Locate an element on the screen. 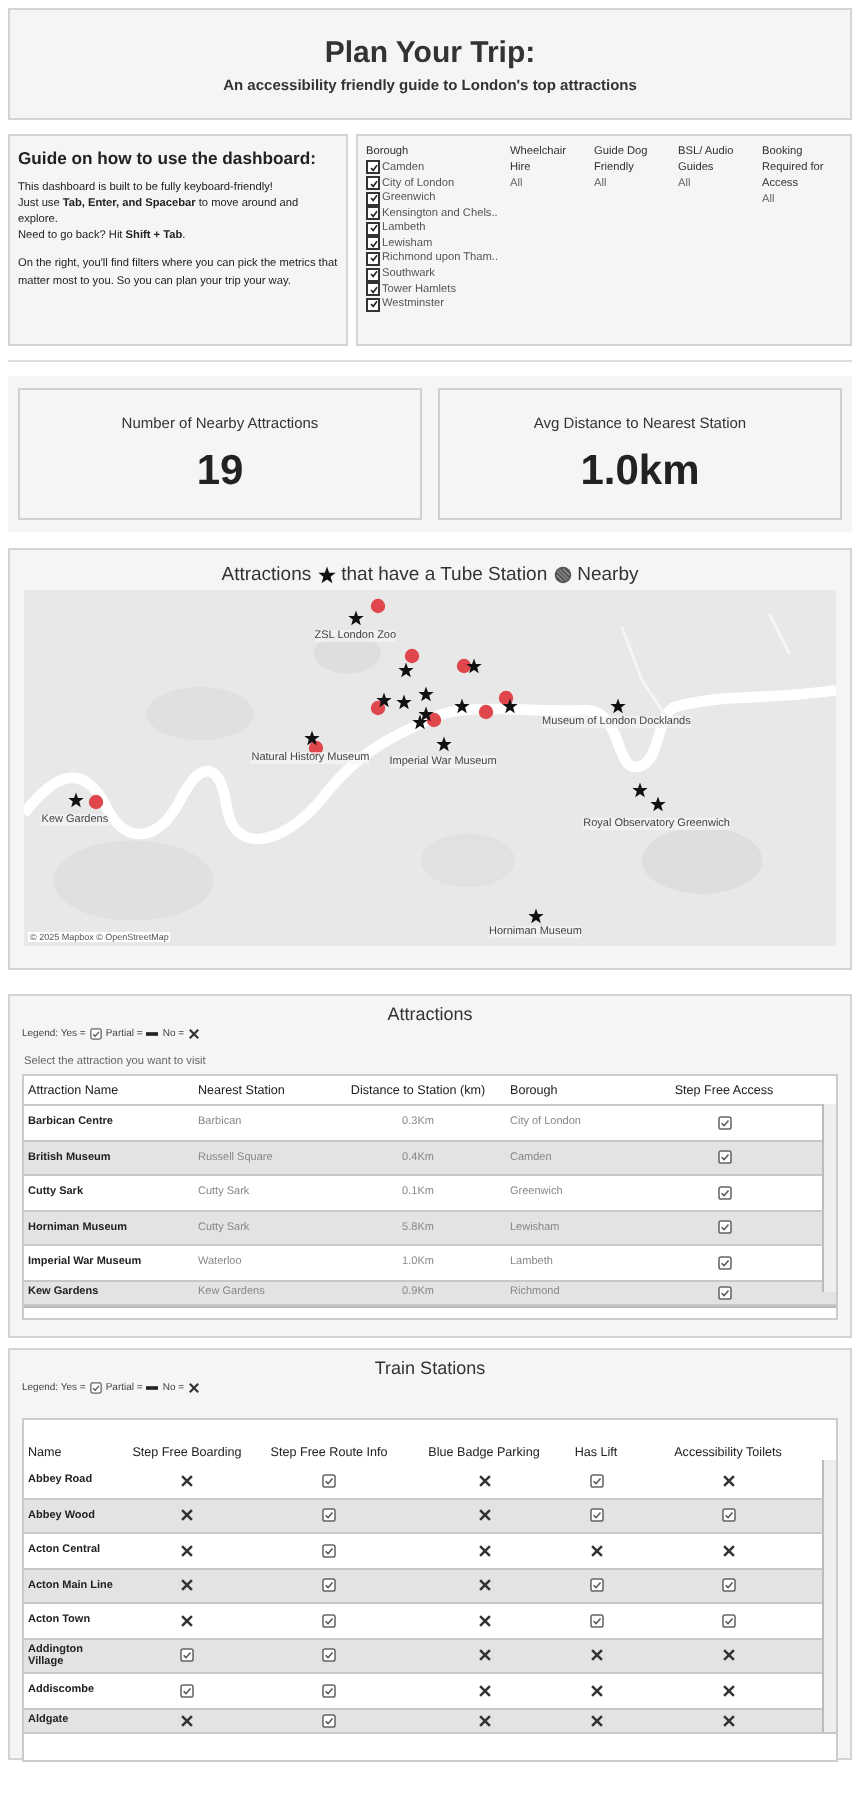  map-title: Nearby is located at coordinates (608, 574).